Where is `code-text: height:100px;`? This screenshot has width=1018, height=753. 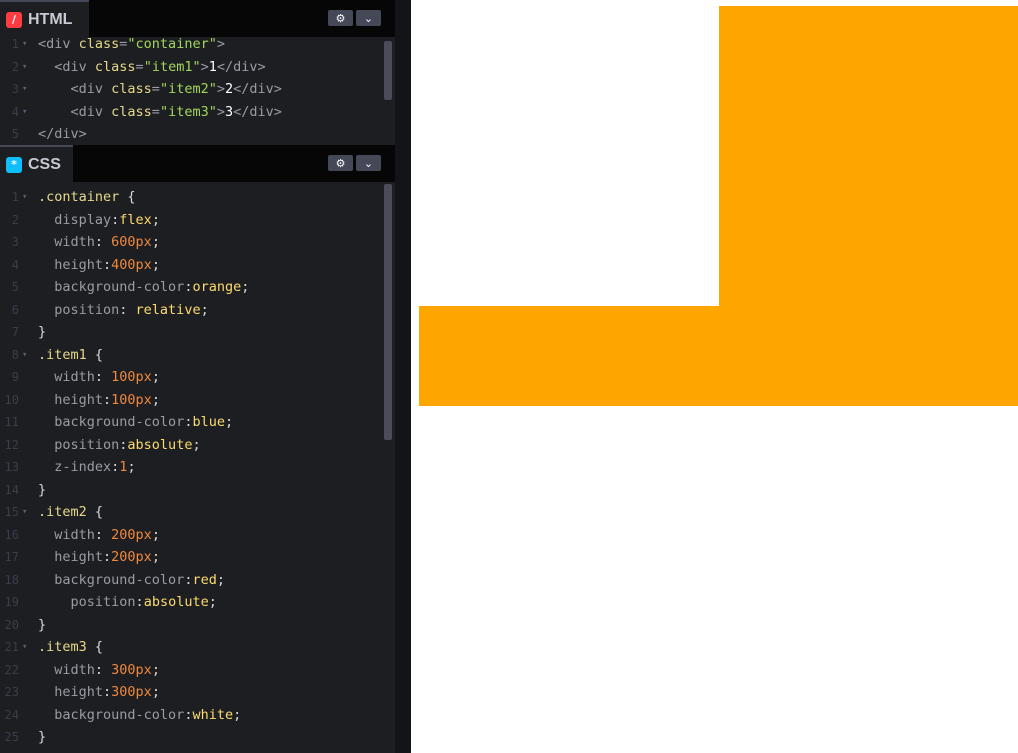
code-text: height:100px; is located at coordinates (99, 400).